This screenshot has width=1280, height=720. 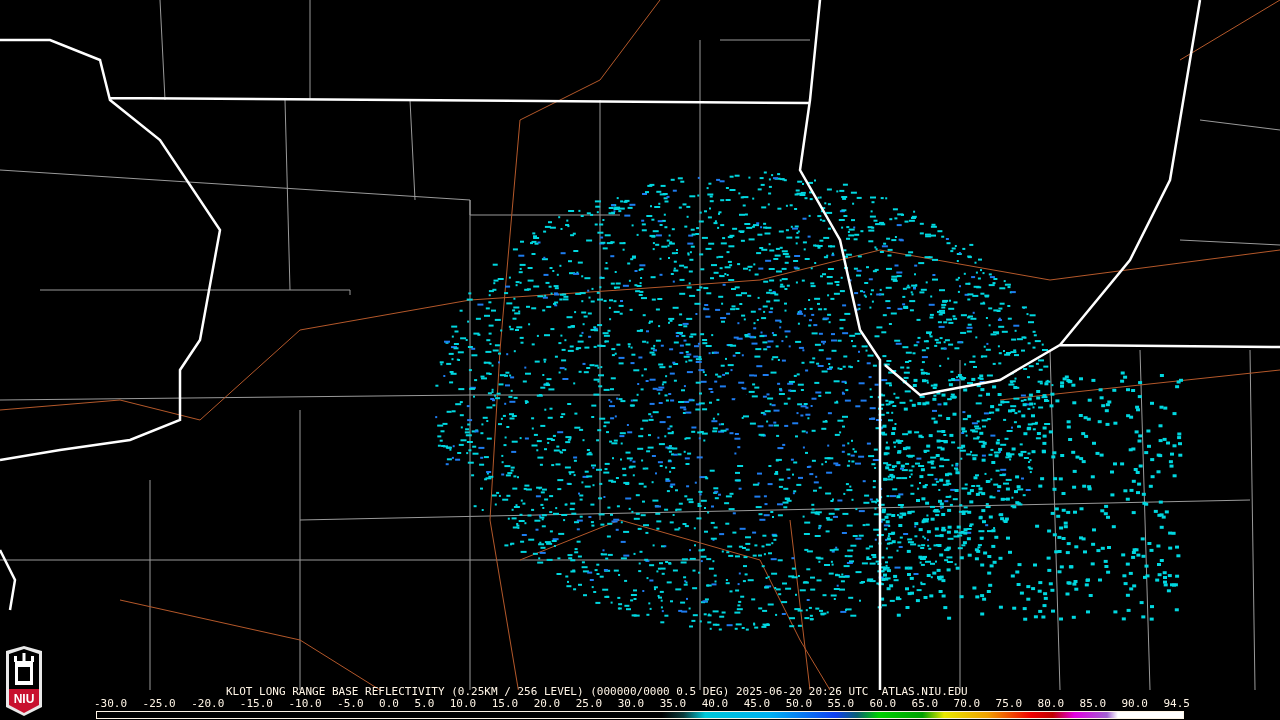 I want to click on colorbar-tick-label: 55.0, so click(x=841, y=704).